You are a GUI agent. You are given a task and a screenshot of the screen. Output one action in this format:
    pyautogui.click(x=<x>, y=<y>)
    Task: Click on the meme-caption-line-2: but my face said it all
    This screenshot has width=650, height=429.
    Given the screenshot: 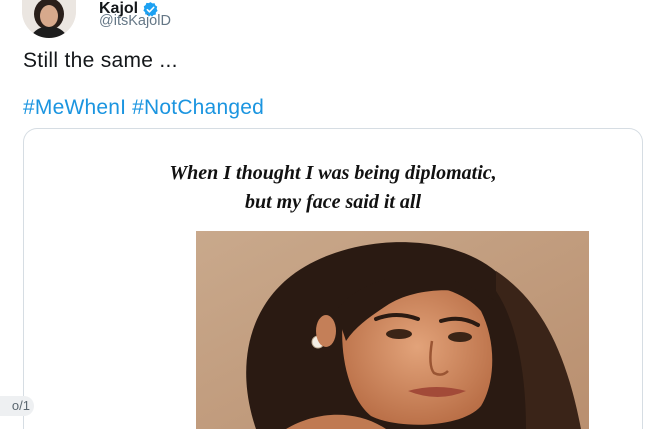 What is the action you would take?
    pyautogui.click(x=333, y=202)
    